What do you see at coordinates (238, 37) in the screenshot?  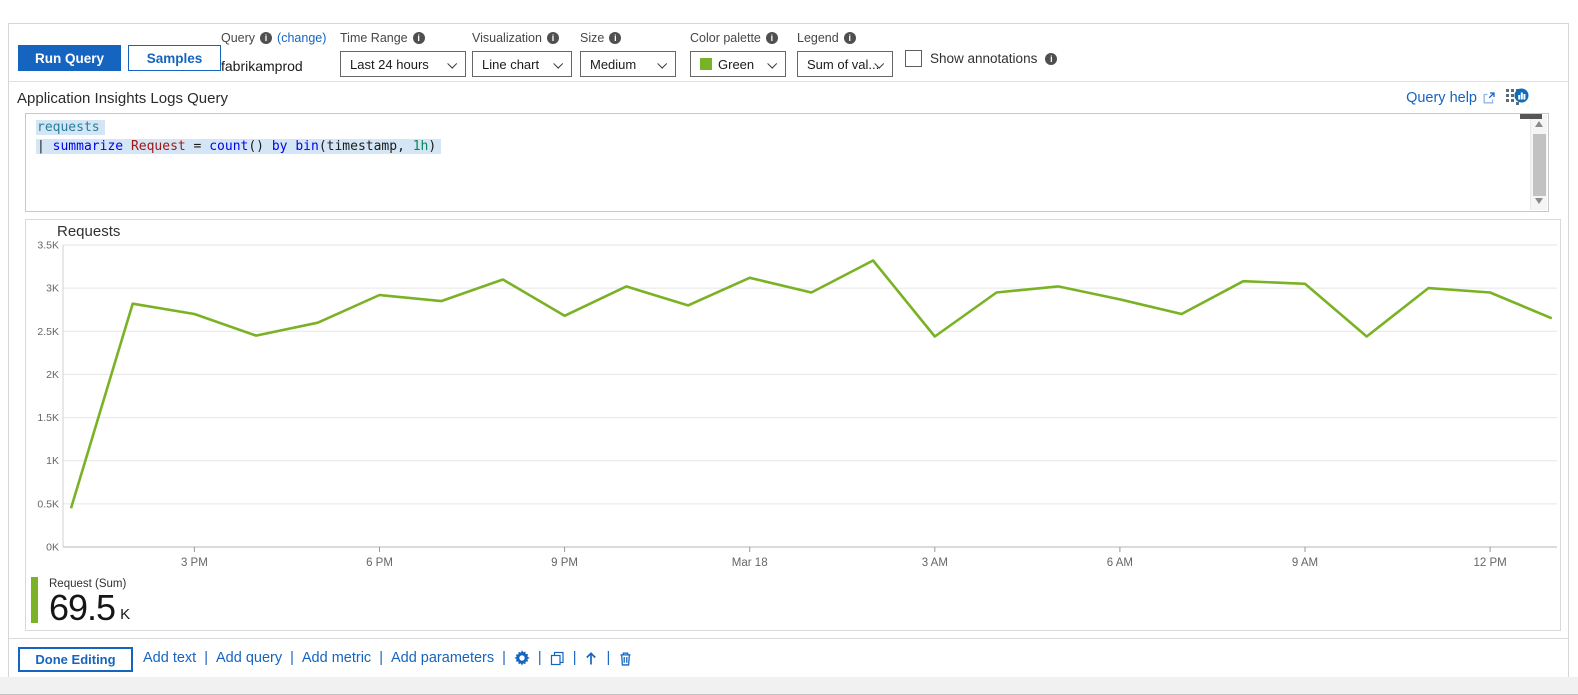 I see `query-label: Query` at bounding box center [238, 37].